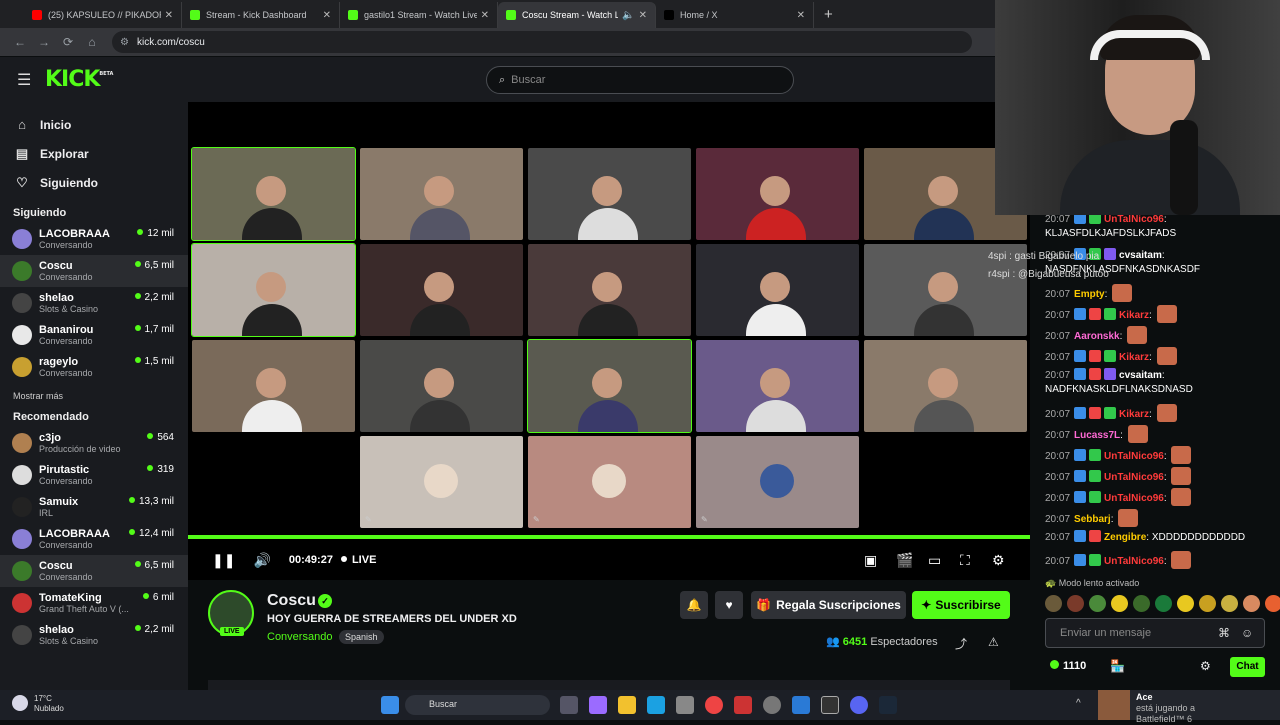  What do you see at coordinates (1155, 633) in the screenshot?
I see `chat-input: Enviar un mensaje ⌘ ☺` at bounding box center [1155, 633].